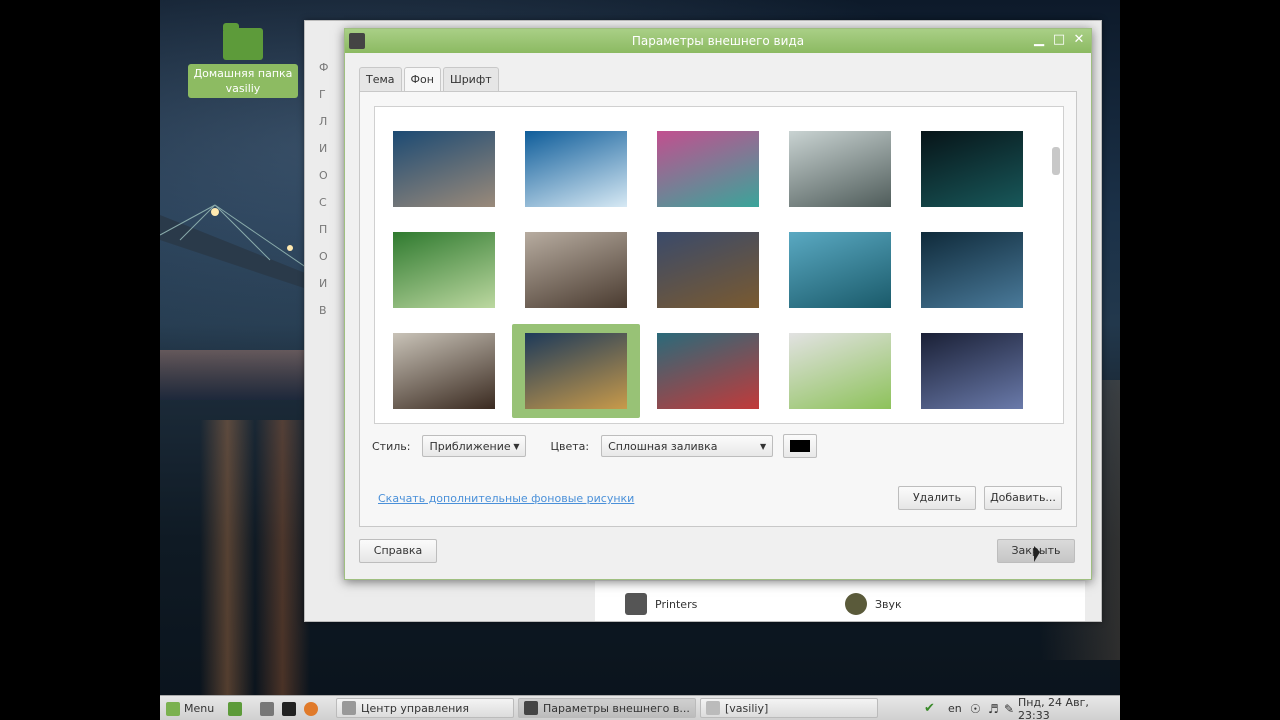  I want to click on keyboard-layout-indicator: en, so click(955, 708).